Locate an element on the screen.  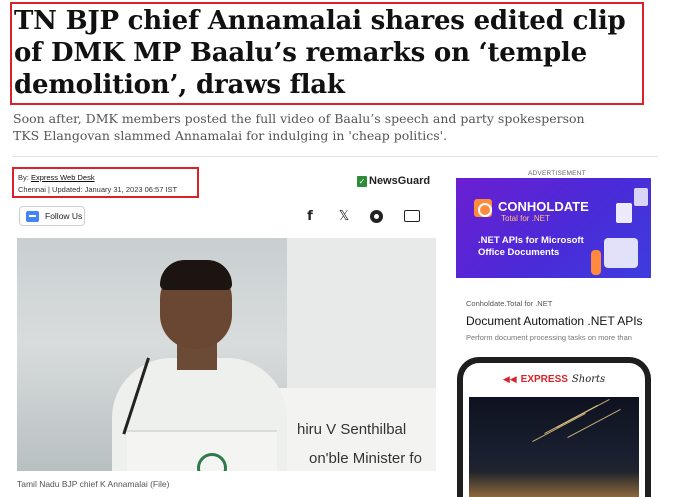
x-icon: 𝕏 is located at coordinates (344, 216).